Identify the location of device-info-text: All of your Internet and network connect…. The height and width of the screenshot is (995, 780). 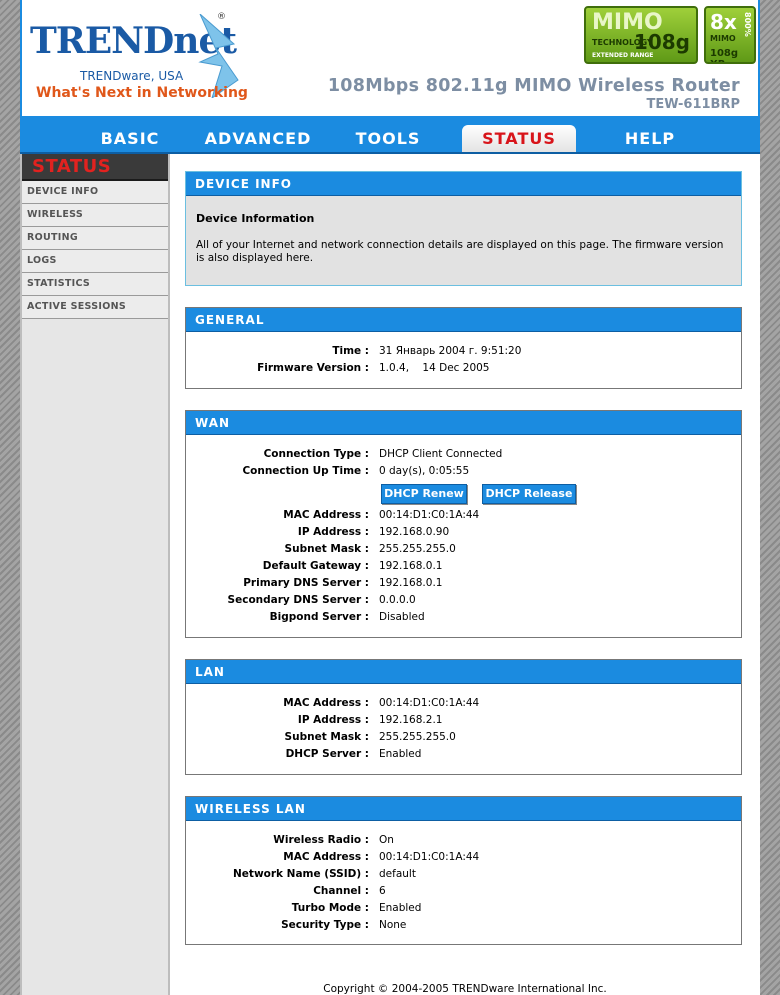
(460, 251).